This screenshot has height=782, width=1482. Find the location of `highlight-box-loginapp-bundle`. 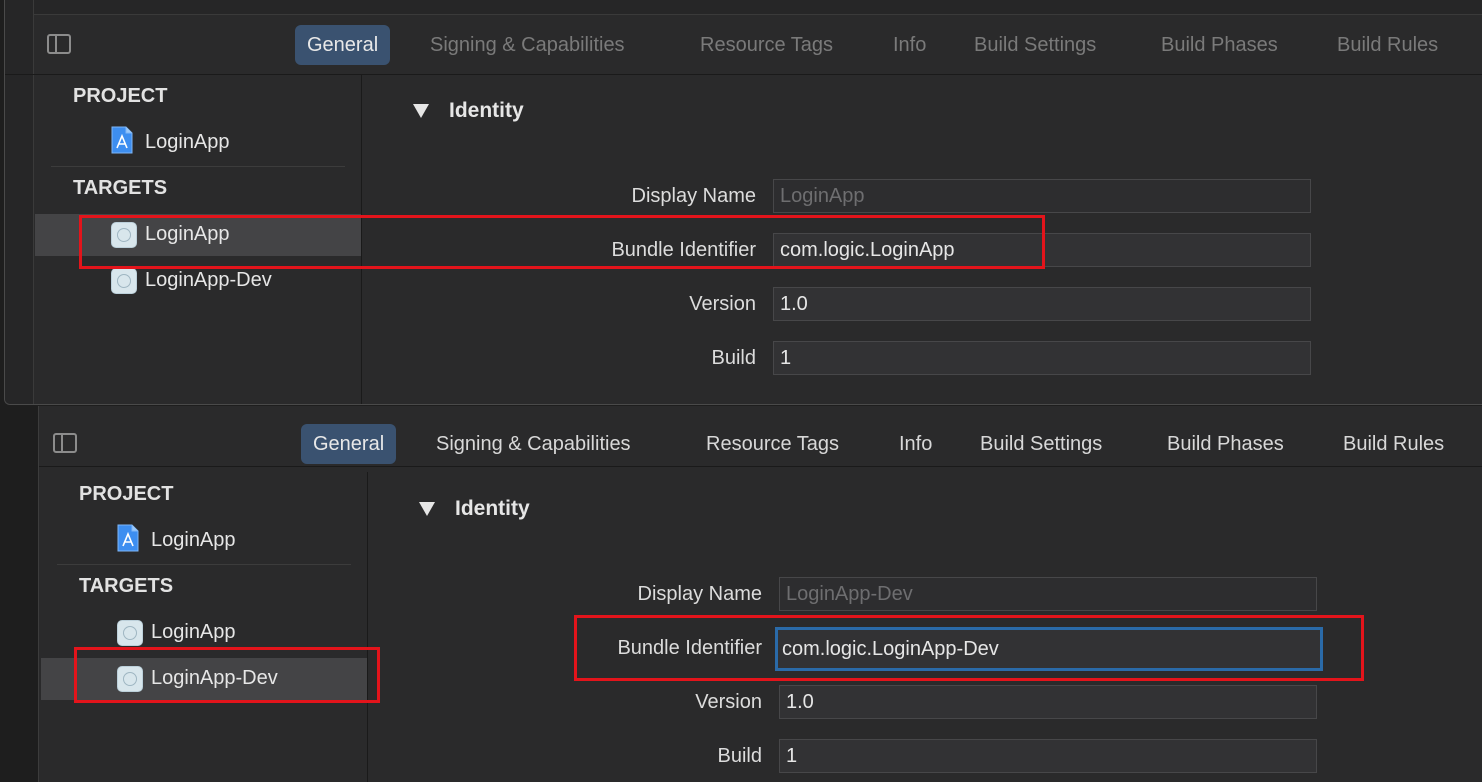

highlight-box-loginapp-bundle is located at coordinates (562, 242).